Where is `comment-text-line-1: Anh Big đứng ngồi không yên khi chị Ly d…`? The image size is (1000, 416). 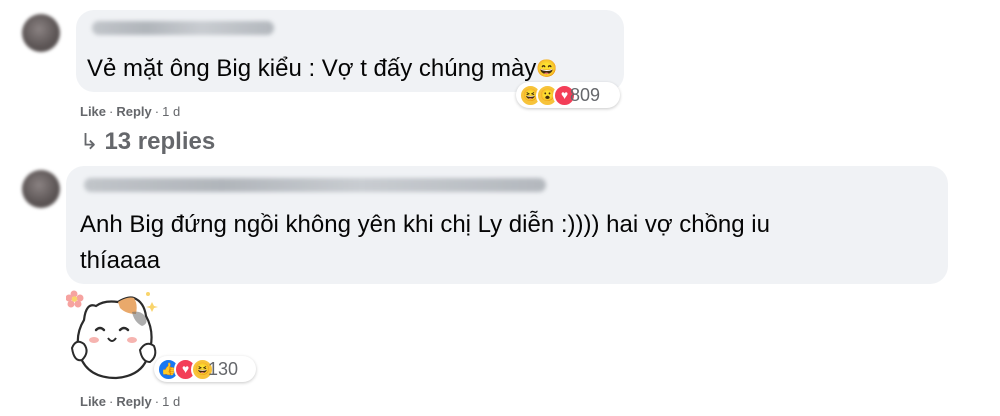 comment-text-line-1: Anh Big đứng ngồi không yên khi chị Ly d… is located at coordinates (425, 224).